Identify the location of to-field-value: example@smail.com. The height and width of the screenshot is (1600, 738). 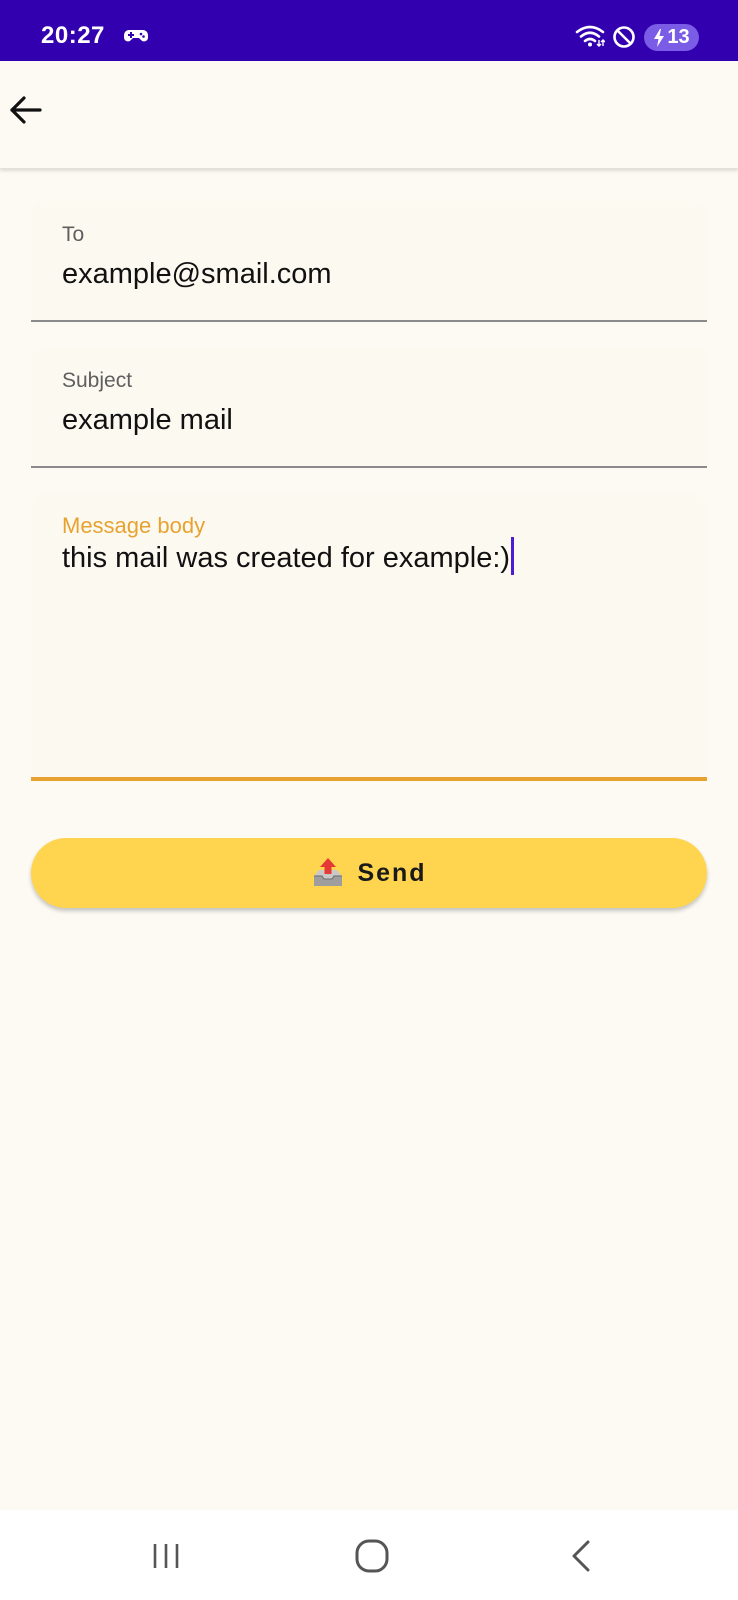
(197, 274).